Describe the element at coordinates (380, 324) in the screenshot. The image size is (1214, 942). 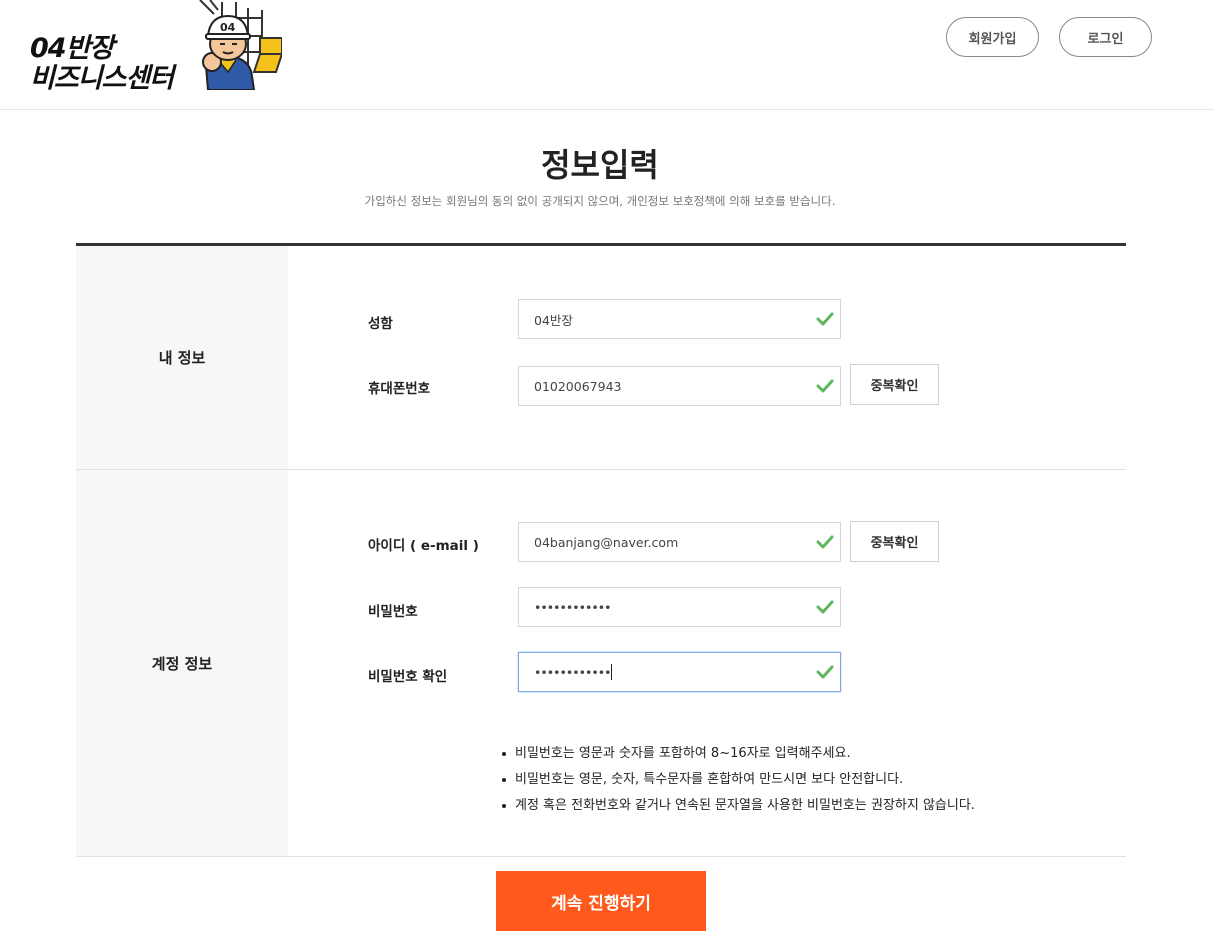
I see `name-label: 성함` at that location.